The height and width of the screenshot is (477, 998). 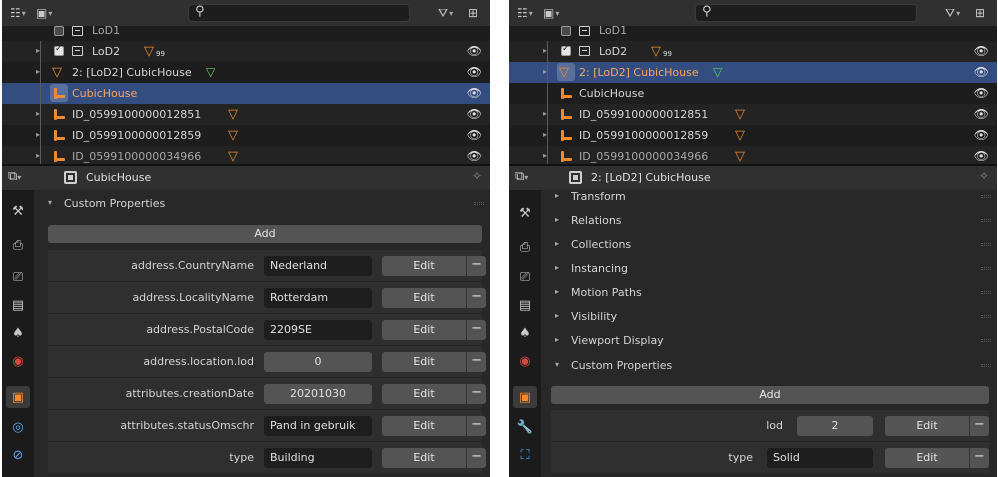 I want to click on property-value-field: Solid, so click(x=820, y=458).